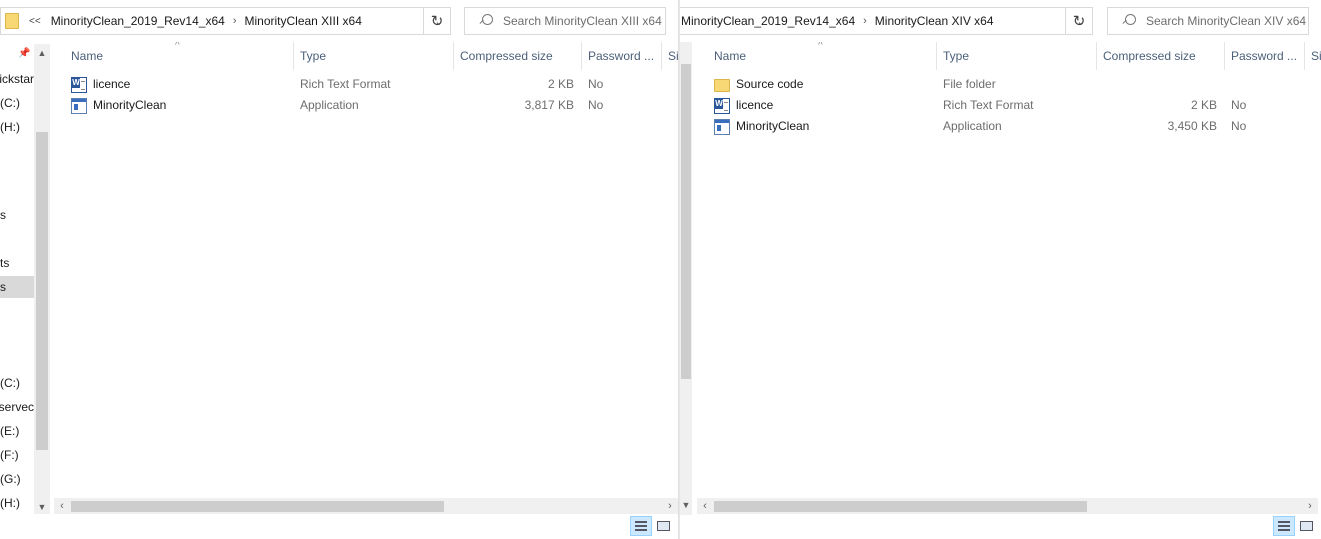 The height and width of the screenshot is (539, 1321). I want to click on nav-vertical-scrollbar: ▲ ▼, so click(42, 279).